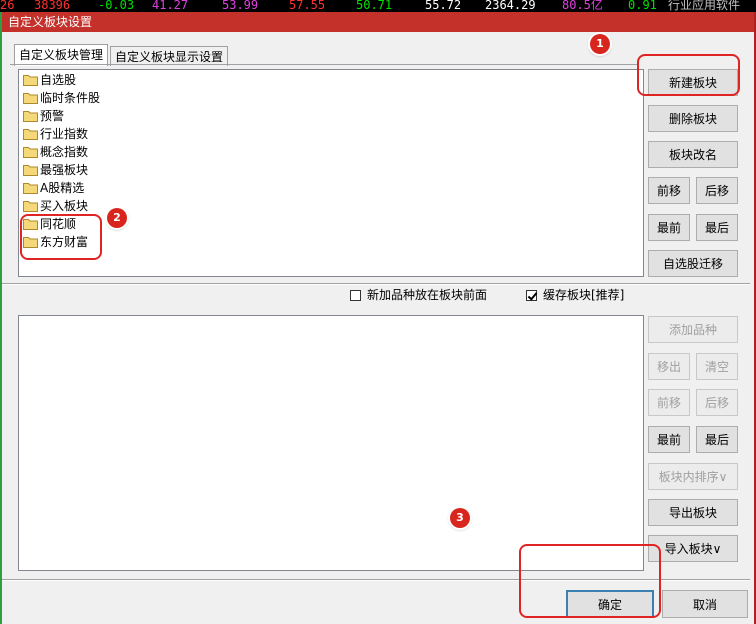  Describe the element at coordinates (70, 98) in the screenshot. I see `block-name: 临时条件股` at that location.